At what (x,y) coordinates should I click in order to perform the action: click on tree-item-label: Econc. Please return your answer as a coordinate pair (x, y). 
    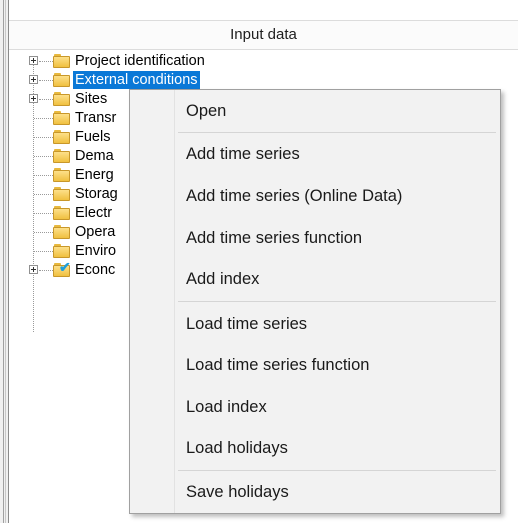
    Looking at the image, I should click on (95, 270).